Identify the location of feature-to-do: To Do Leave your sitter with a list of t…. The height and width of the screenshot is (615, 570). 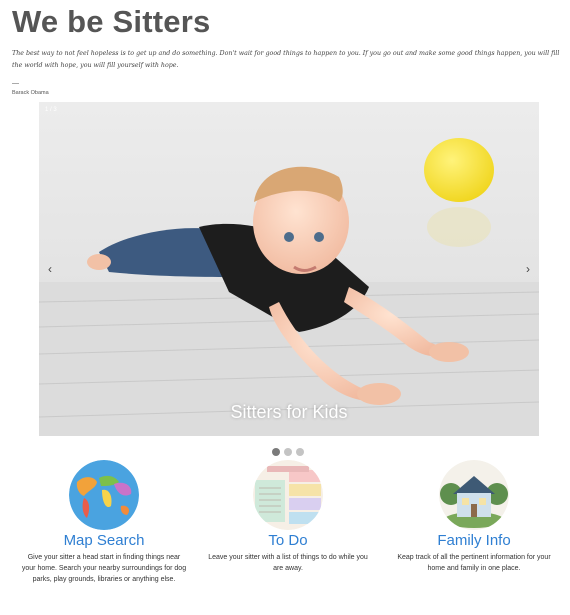
(288, 517).